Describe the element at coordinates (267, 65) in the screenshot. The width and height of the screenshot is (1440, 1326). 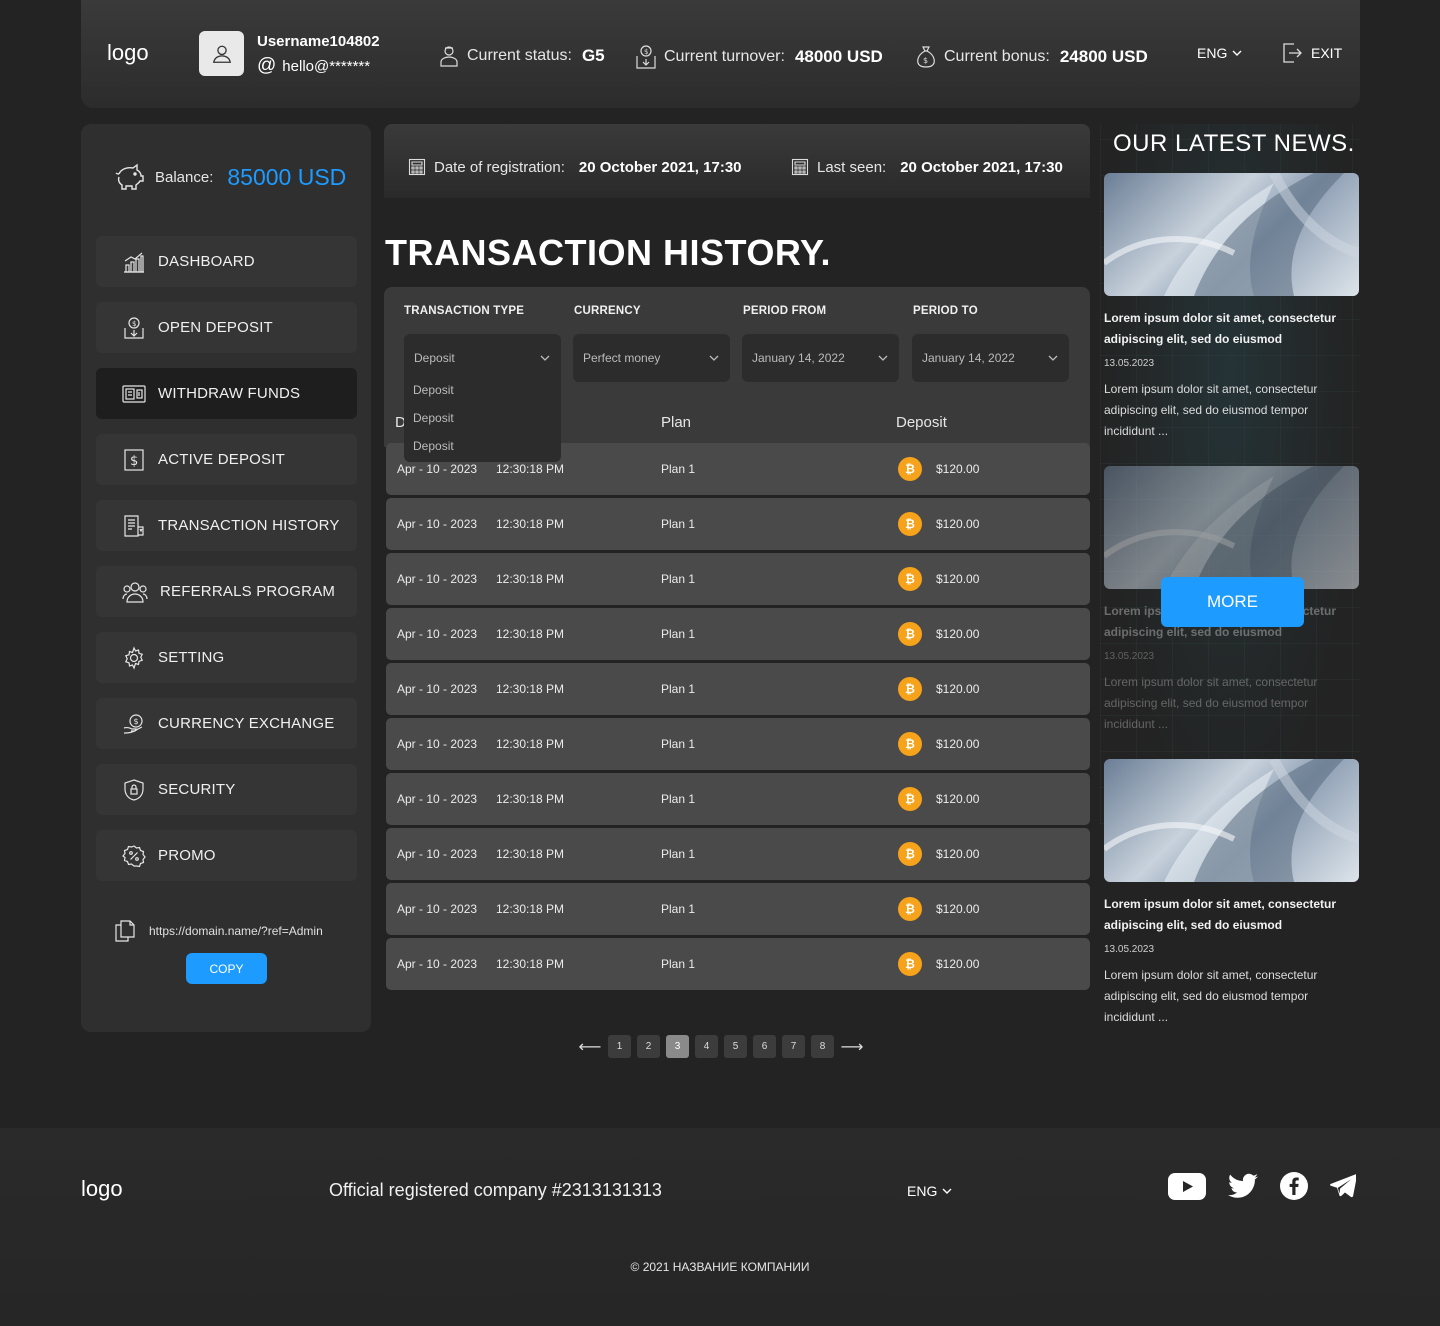
I see `at-icon: @` at that location.